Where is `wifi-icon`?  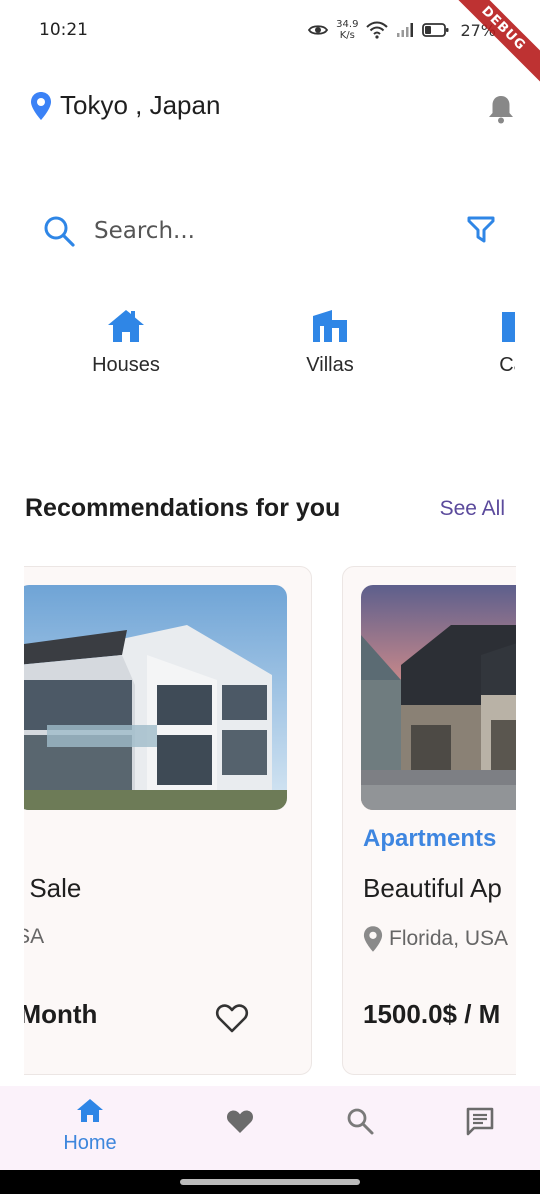
wifi-icon is located at coordinates (377, 30).